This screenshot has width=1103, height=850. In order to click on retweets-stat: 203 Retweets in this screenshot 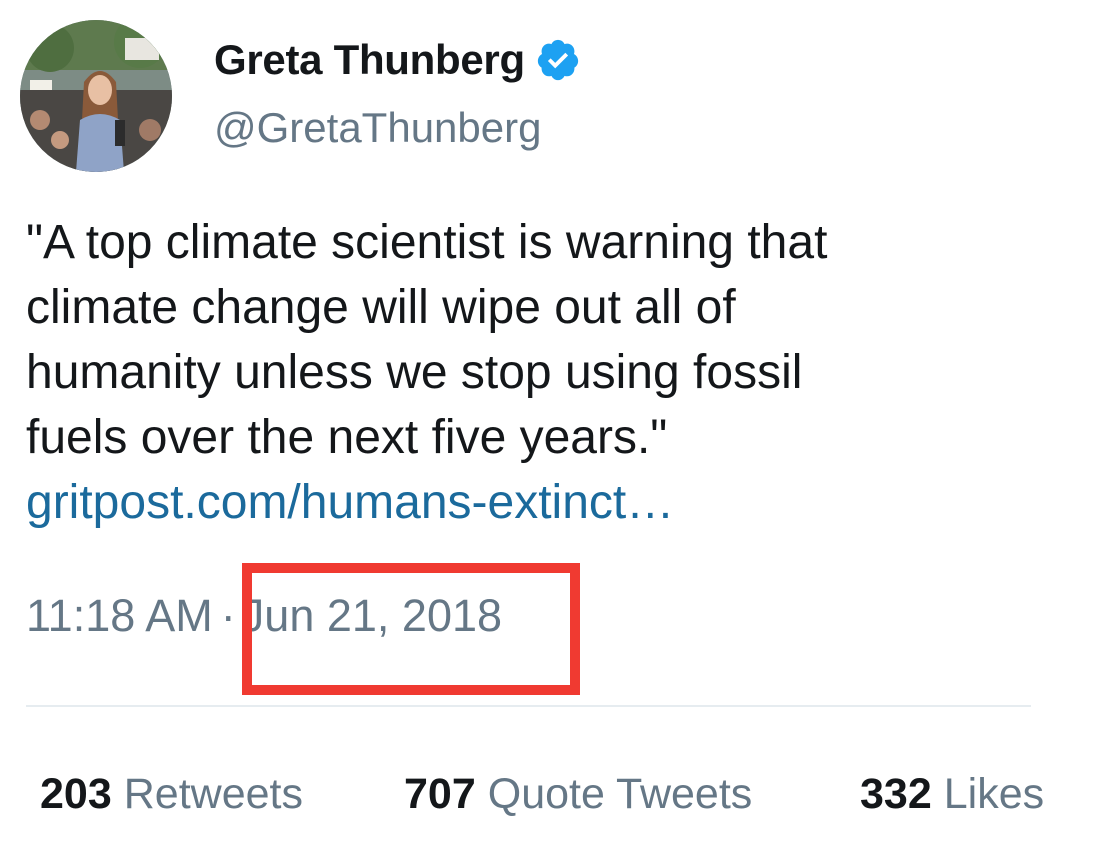, I will do `click(222, 794)`.